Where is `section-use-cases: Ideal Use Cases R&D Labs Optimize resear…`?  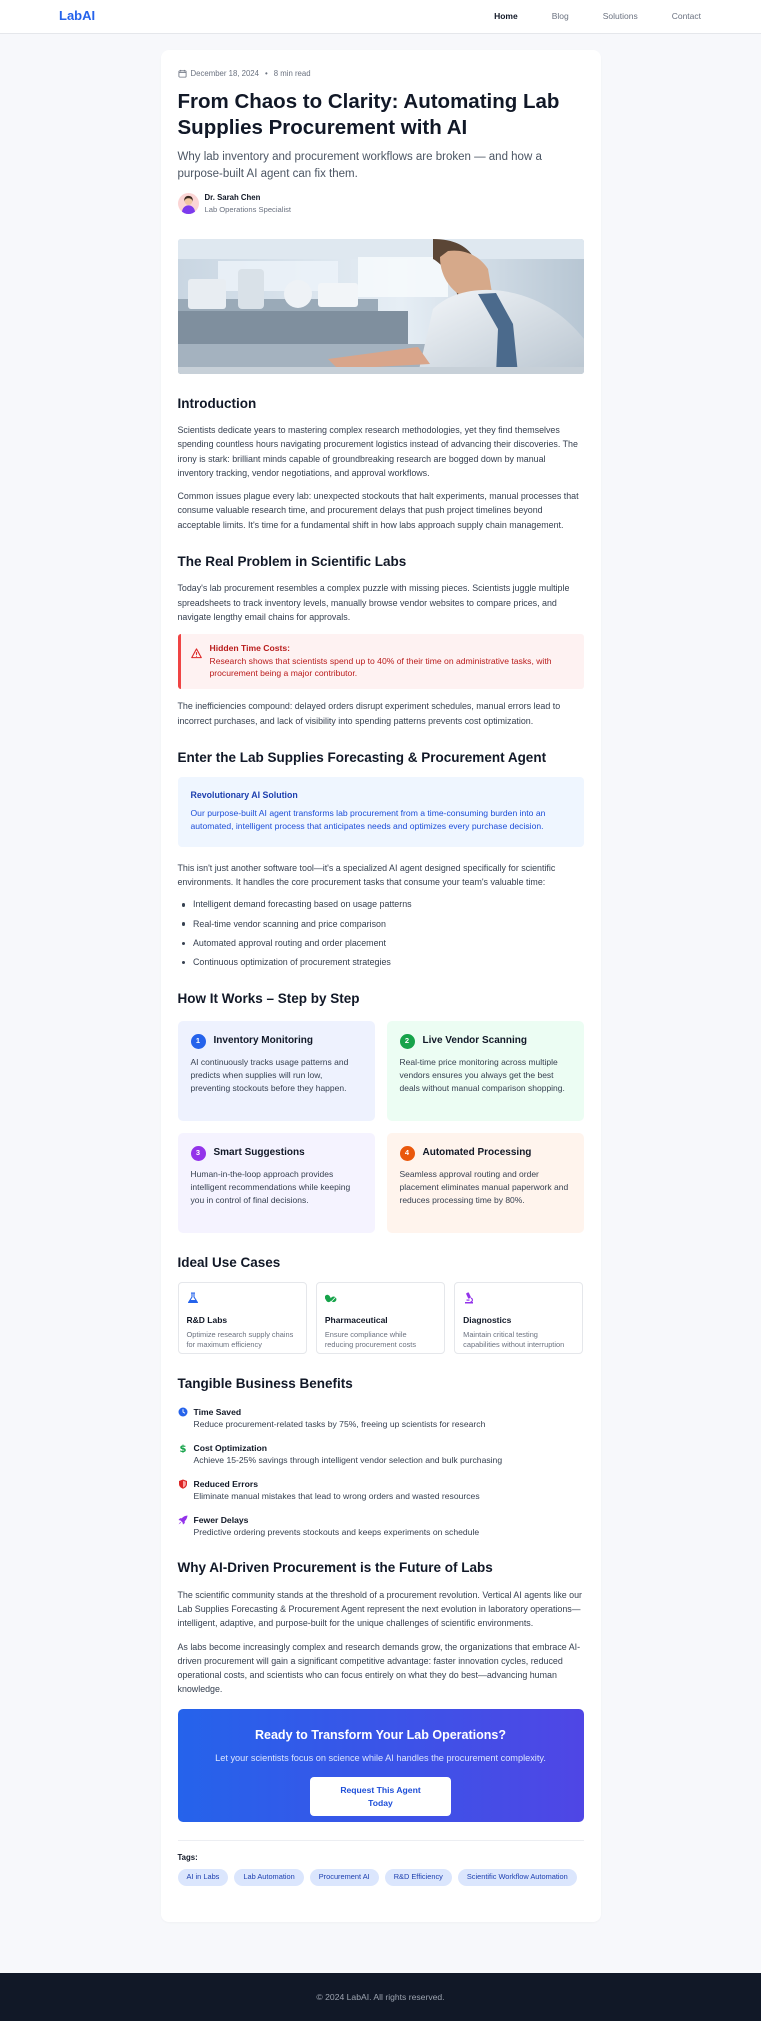 section-use-cases: Ideal Use Cases R&D Labs Optimize resear… is located at coordinates (380, 1304).